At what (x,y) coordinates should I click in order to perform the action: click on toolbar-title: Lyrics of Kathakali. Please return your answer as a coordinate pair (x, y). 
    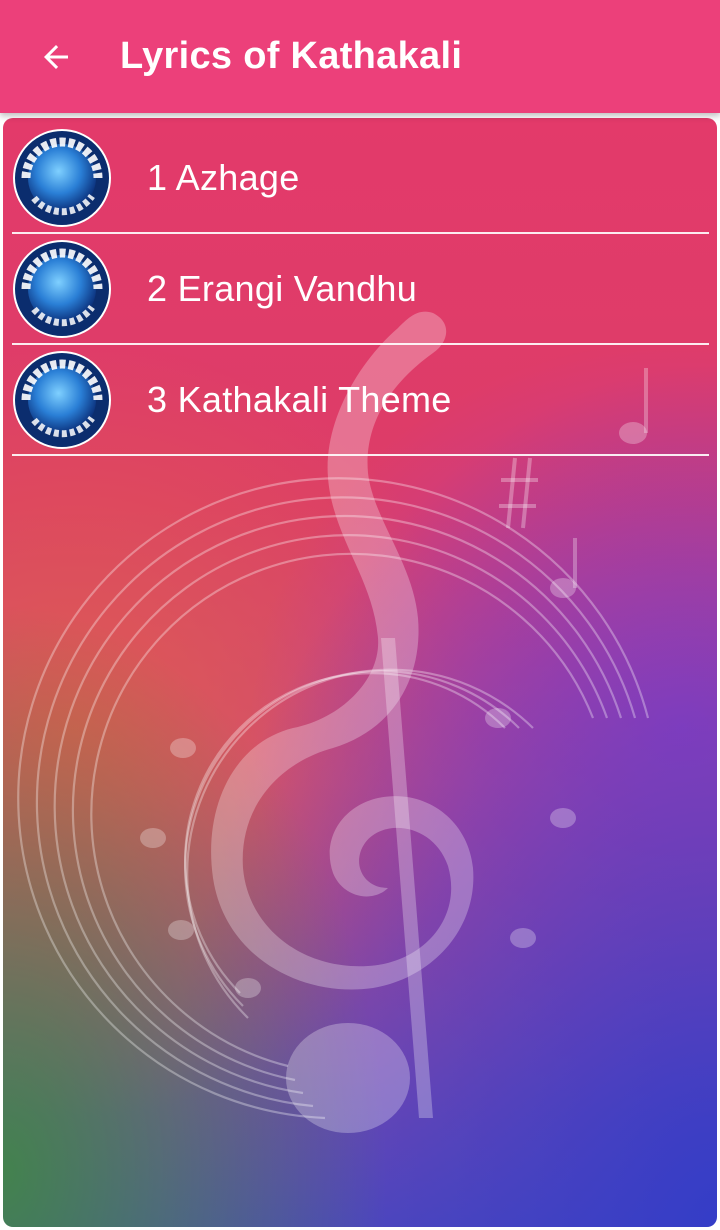
    Looking at the image, I should click on (291, 56).